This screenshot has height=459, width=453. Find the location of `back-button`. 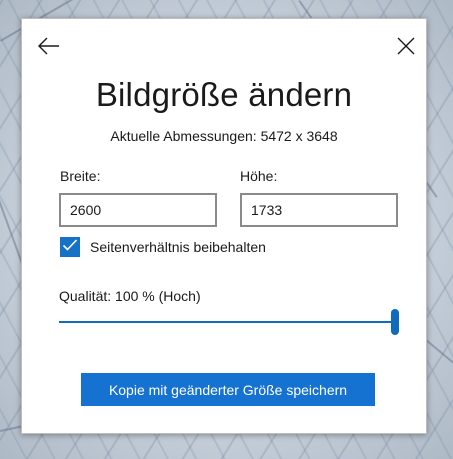

back-button is located at coordinates (49, 48).